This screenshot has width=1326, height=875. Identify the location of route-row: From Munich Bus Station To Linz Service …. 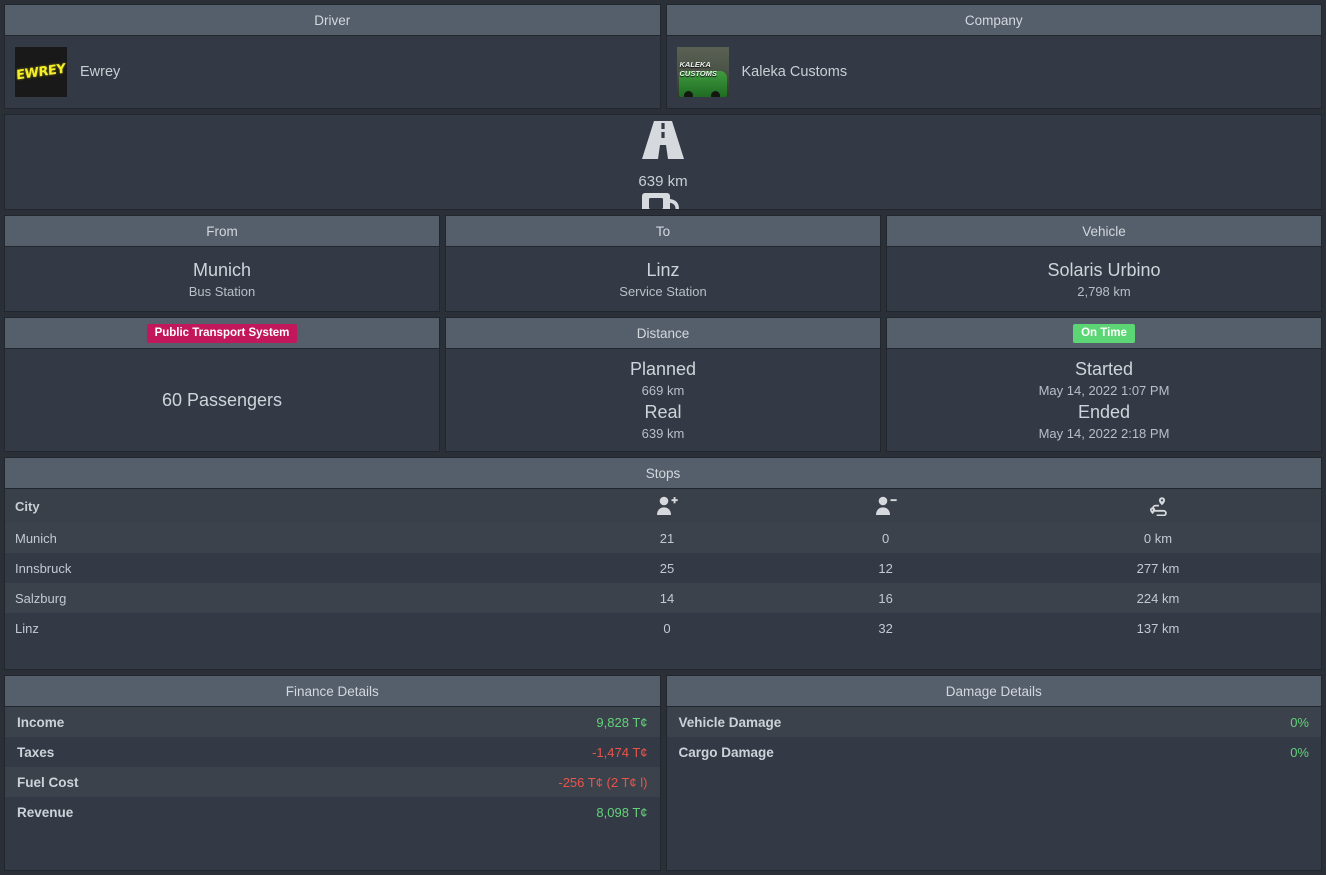
(663, 263).